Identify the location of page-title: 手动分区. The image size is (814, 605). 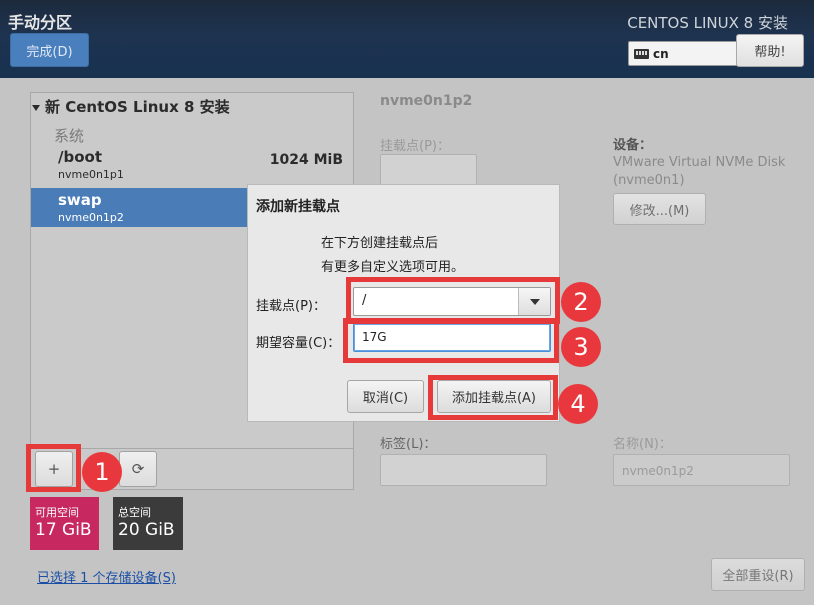
(40, 22).